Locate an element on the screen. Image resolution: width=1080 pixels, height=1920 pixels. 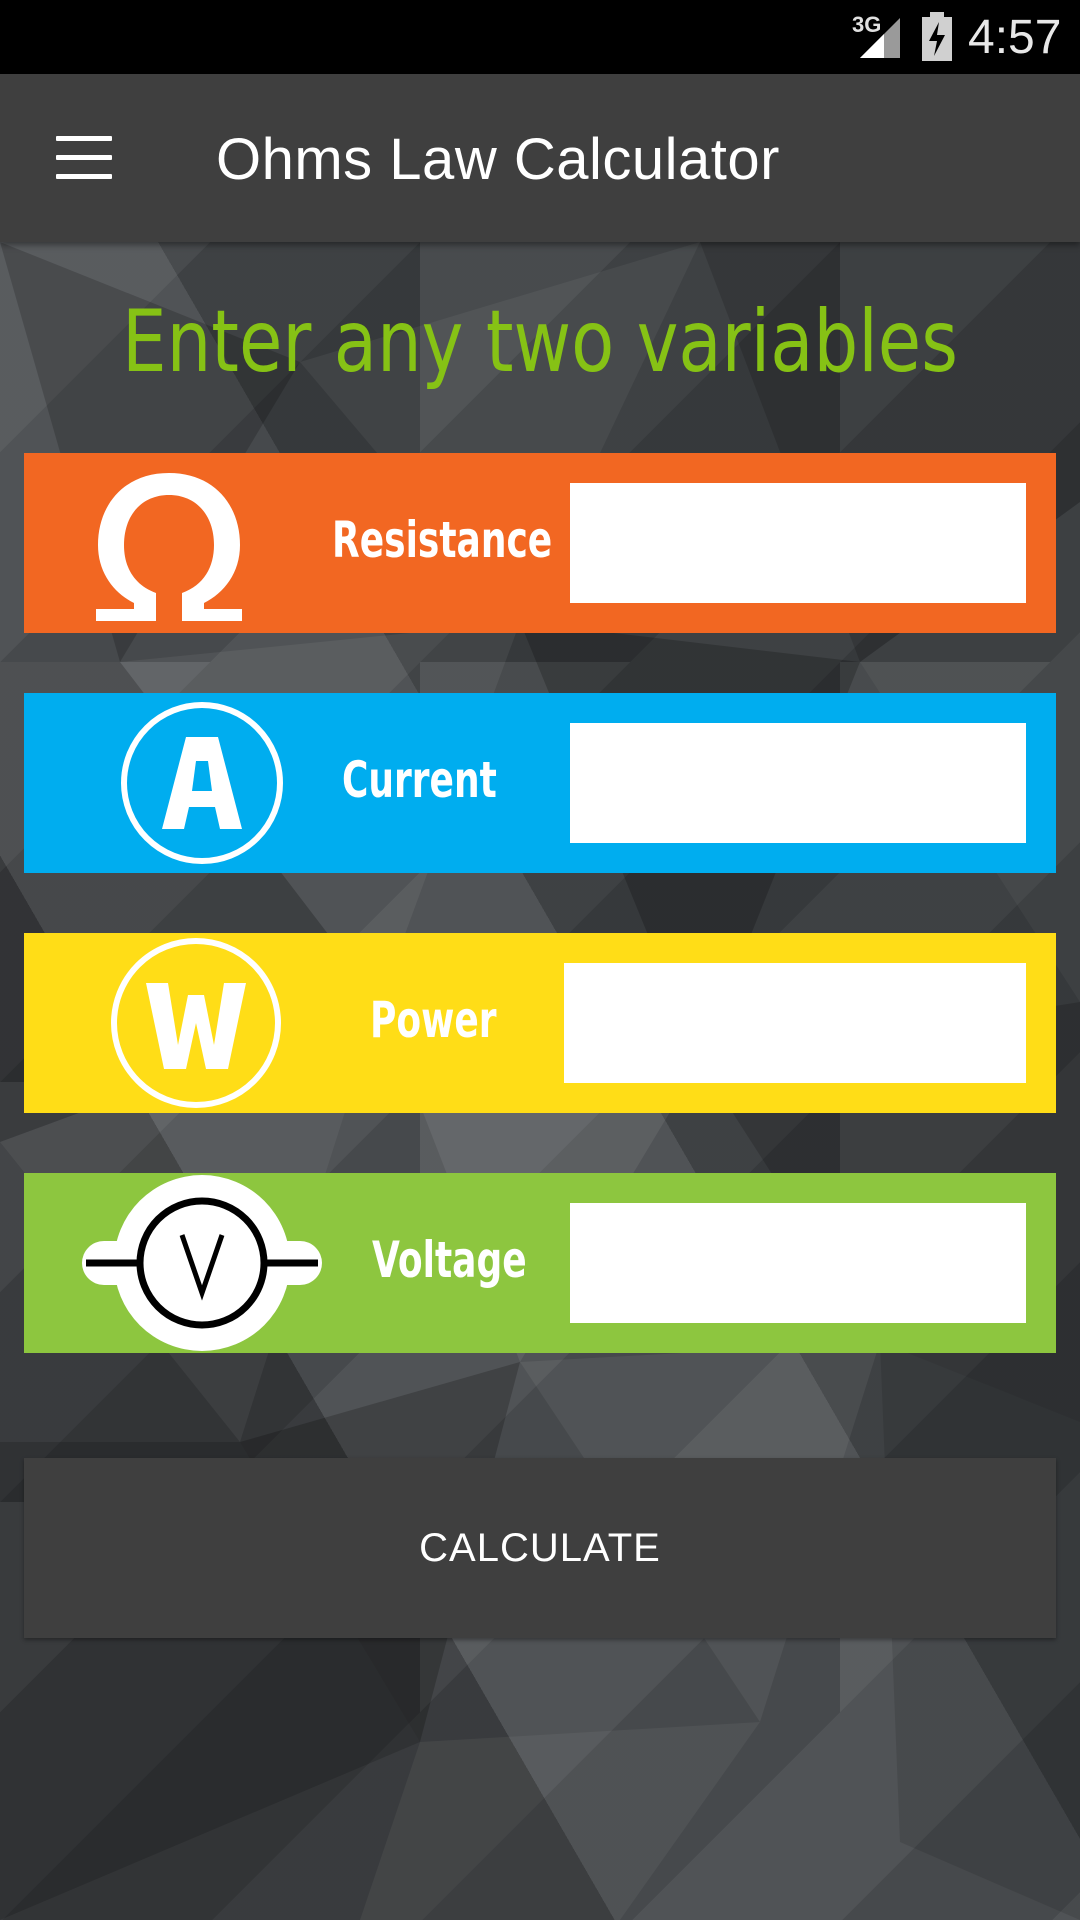
resistance-input is located at coordinates (798, 543).